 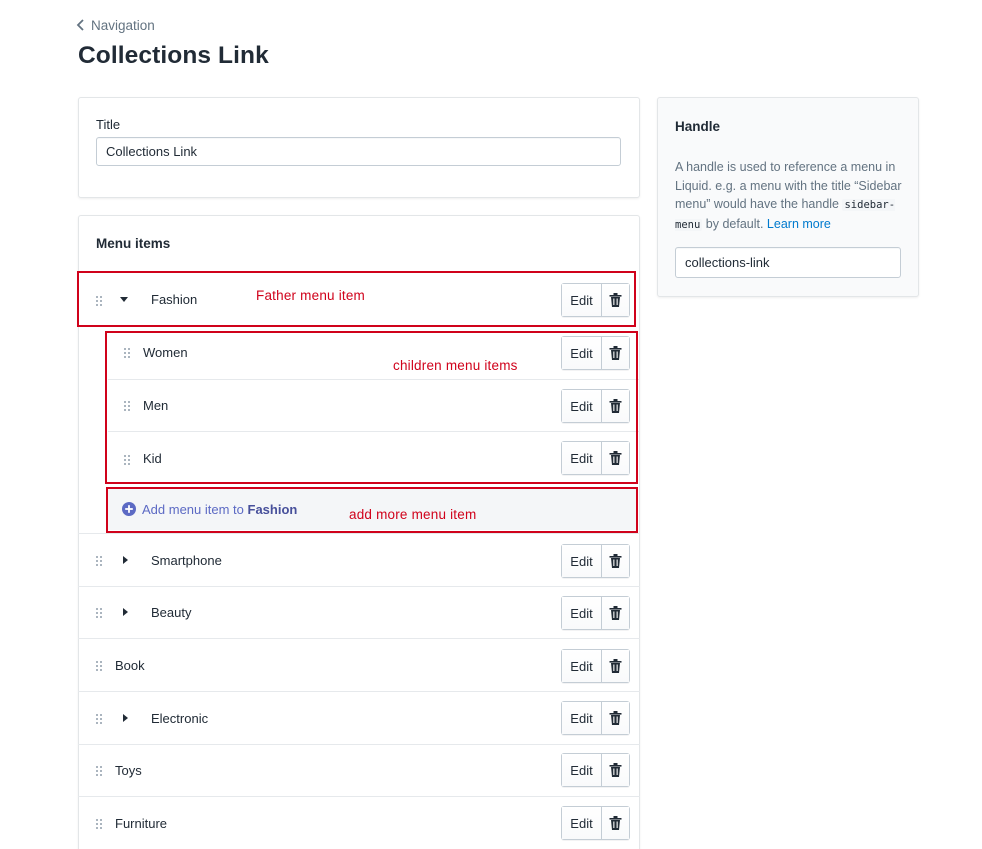 I want to click on menu-item-beauty: Beauty Edit, so click(x=359, y=612).